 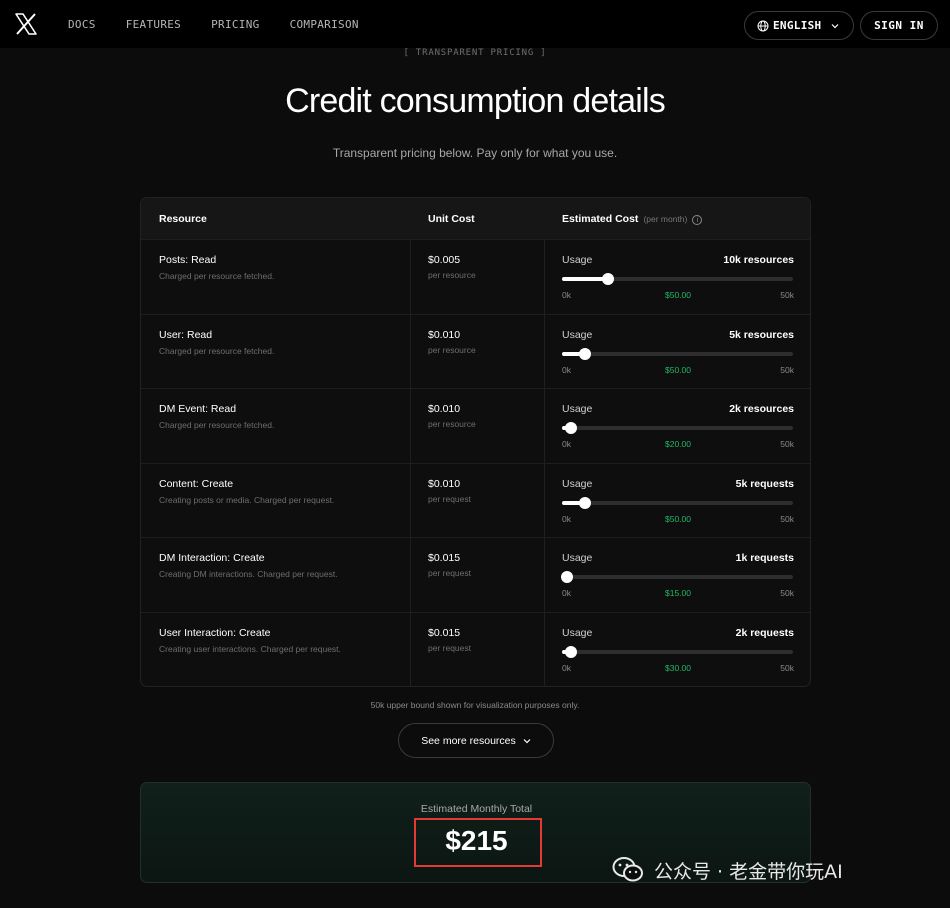 What do you see at coordinates (835, 25) in the screenshot?
I see `chevron-down-icon` at bounding box center [835, 25].